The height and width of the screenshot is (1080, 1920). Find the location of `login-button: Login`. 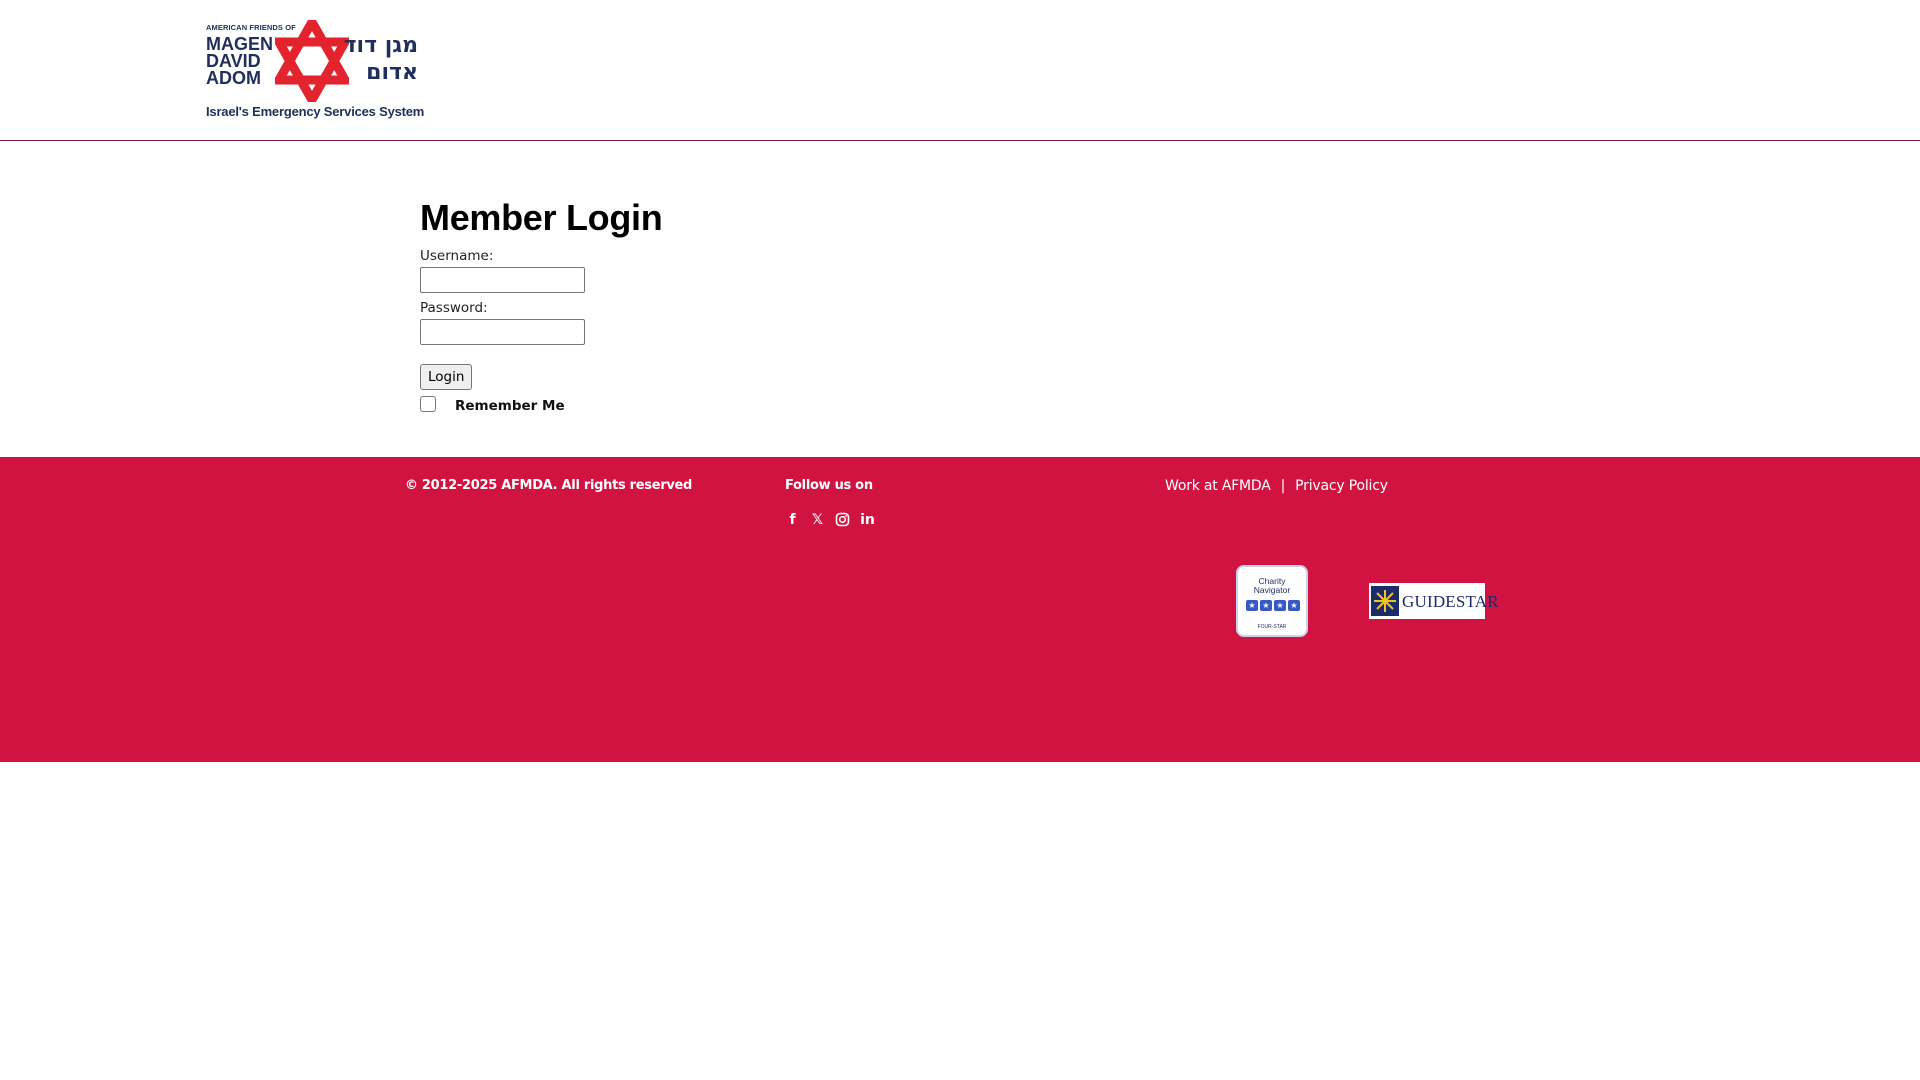

login-button: Login is located at coordinates (446, 377).